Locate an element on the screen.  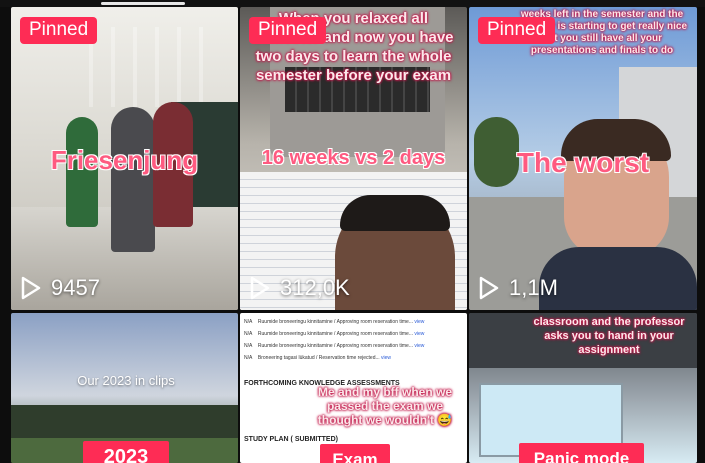
view-count-value: 9457 is located at coordinates (75, 287).